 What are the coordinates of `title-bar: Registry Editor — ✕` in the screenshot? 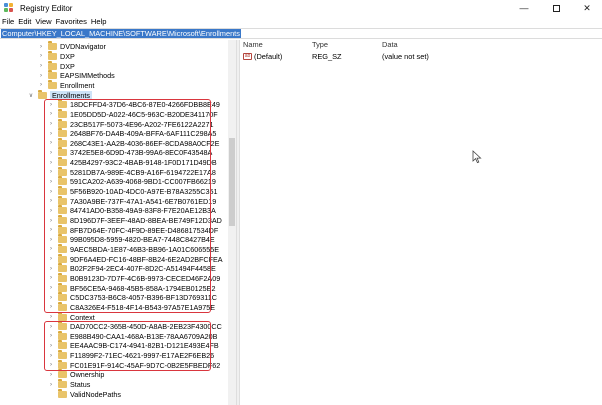 It's located at (301, 8).